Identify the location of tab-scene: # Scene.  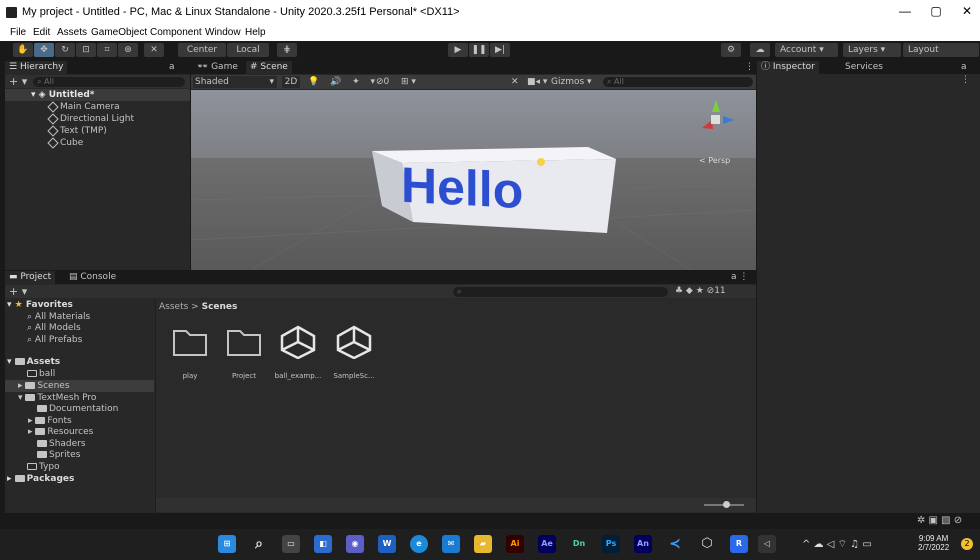
(269, 67).